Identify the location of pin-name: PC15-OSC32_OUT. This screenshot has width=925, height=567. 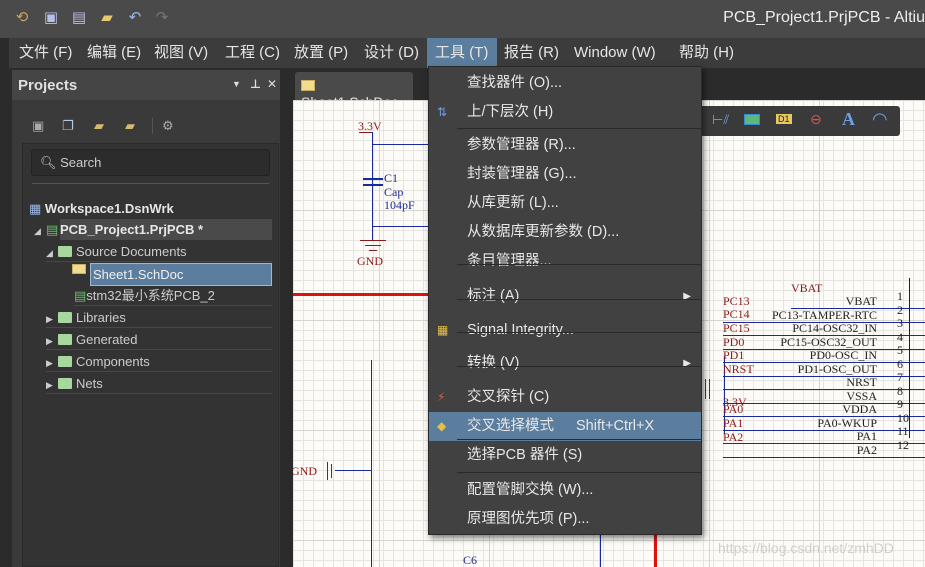
(828, 341).